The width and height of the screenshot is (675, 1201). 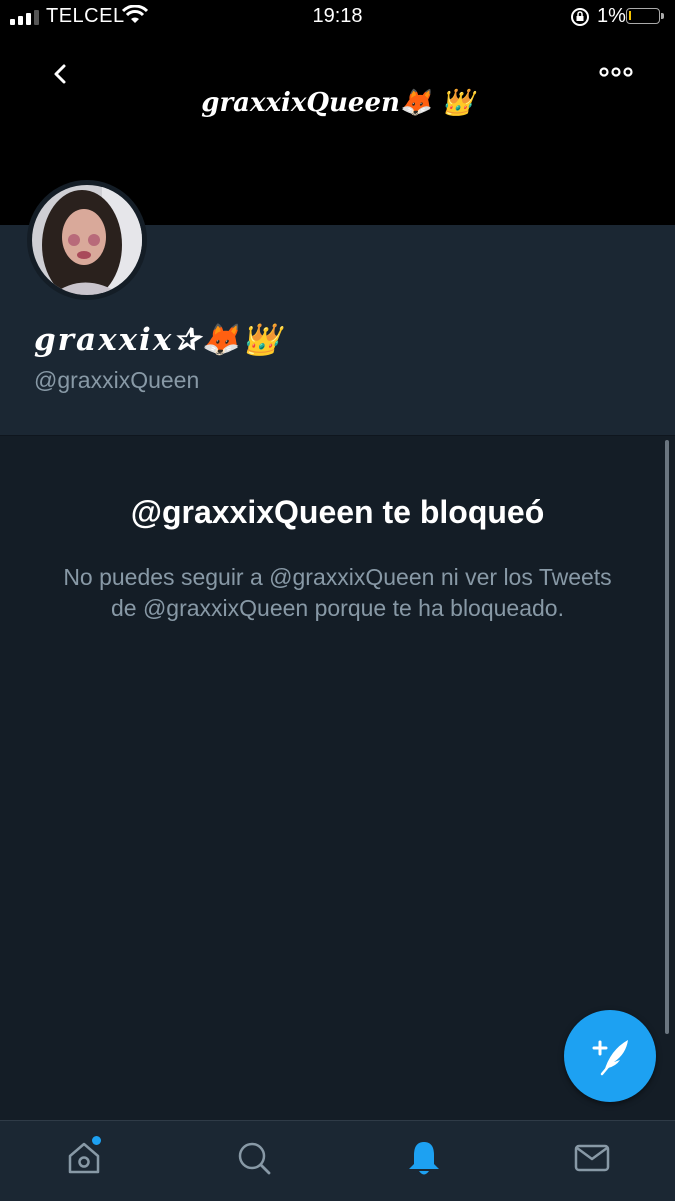 I want to click on status-bar: TELCEL 19:18 1%, so click(x=337, y=17).